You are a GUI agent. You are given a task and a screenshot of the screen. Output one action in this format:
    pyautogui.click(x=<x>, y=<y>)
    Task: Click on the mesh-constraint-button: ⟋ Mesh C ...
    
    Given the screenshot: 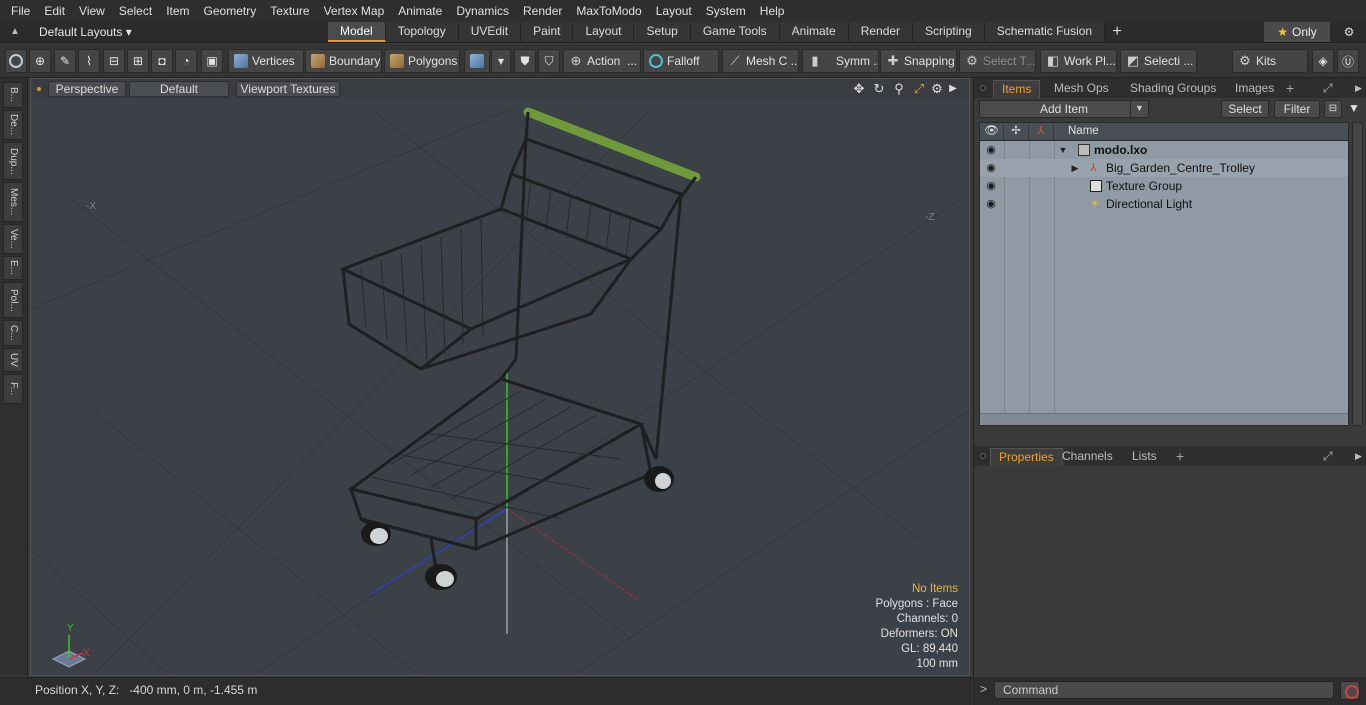 What is the action you would take?
    pyautogui.click(x=760, y=61)
    